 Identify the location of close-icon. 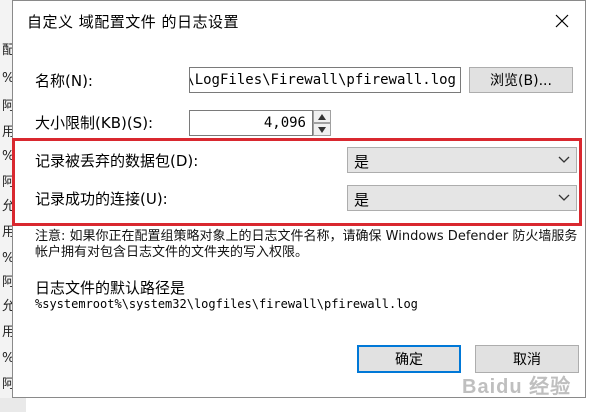
(562, 21).